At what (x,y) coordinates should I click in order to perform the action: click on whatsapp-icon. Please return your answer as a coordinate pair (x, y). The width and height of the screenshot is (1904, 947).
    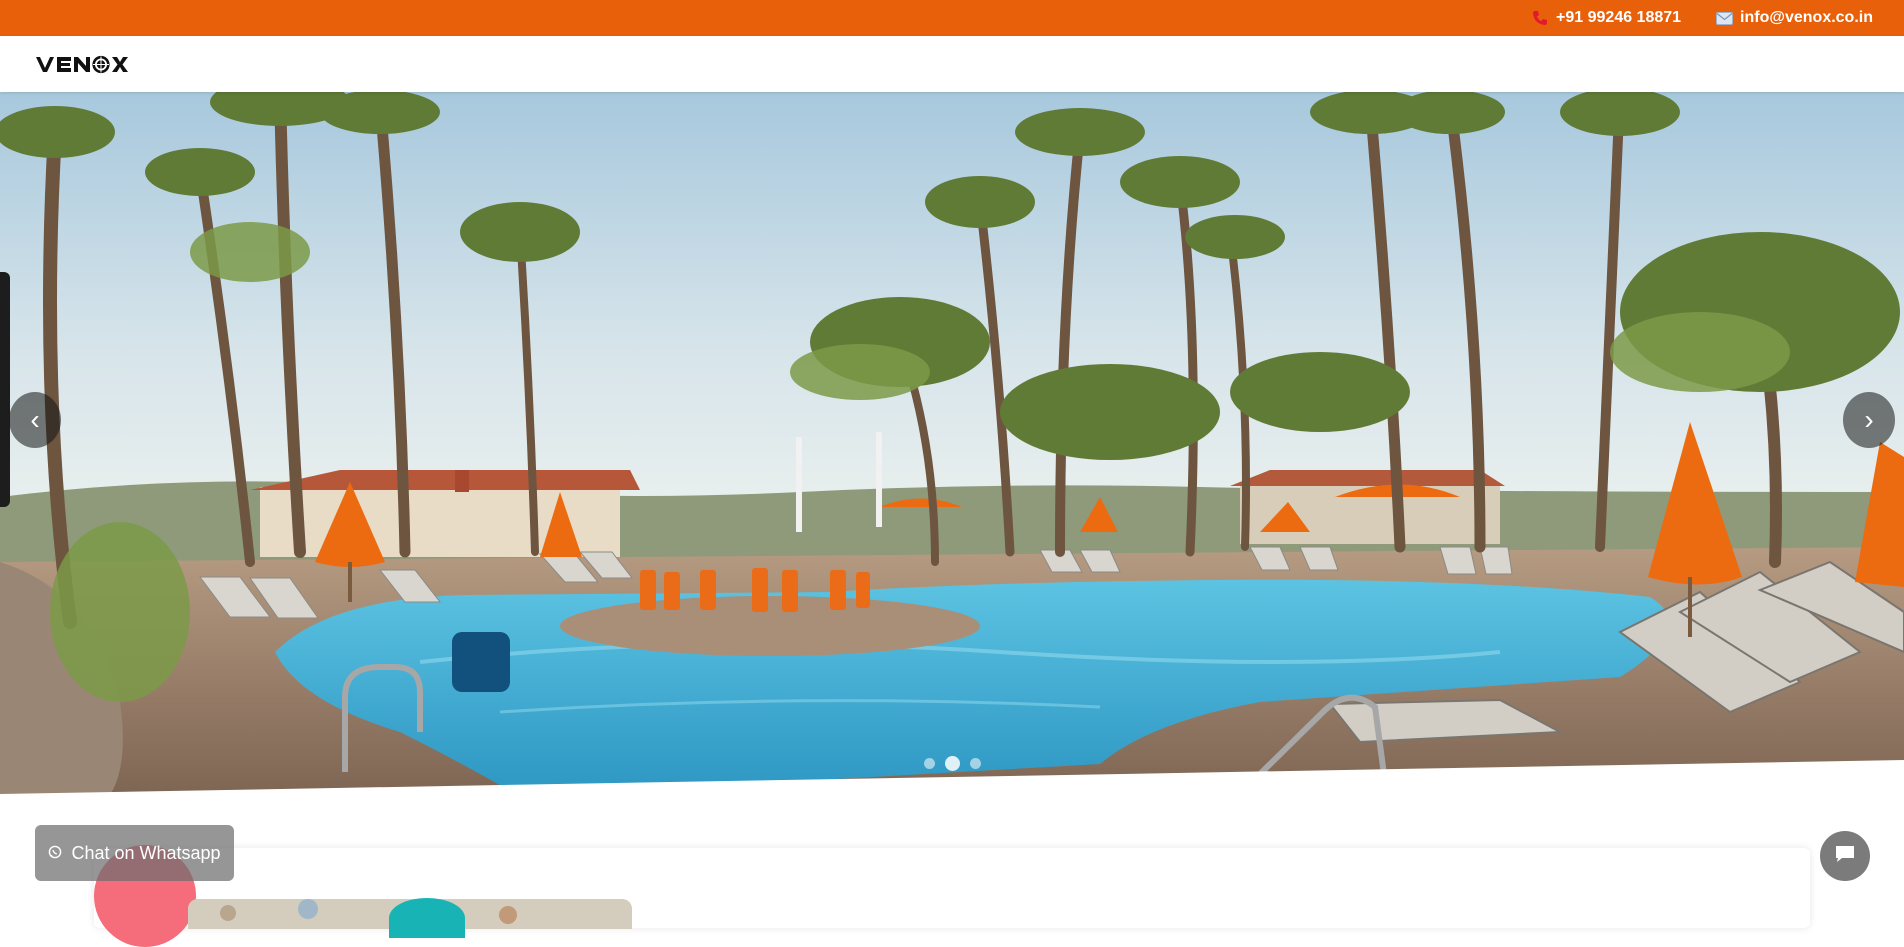
    Looking at the image, I should click on (55, 853).